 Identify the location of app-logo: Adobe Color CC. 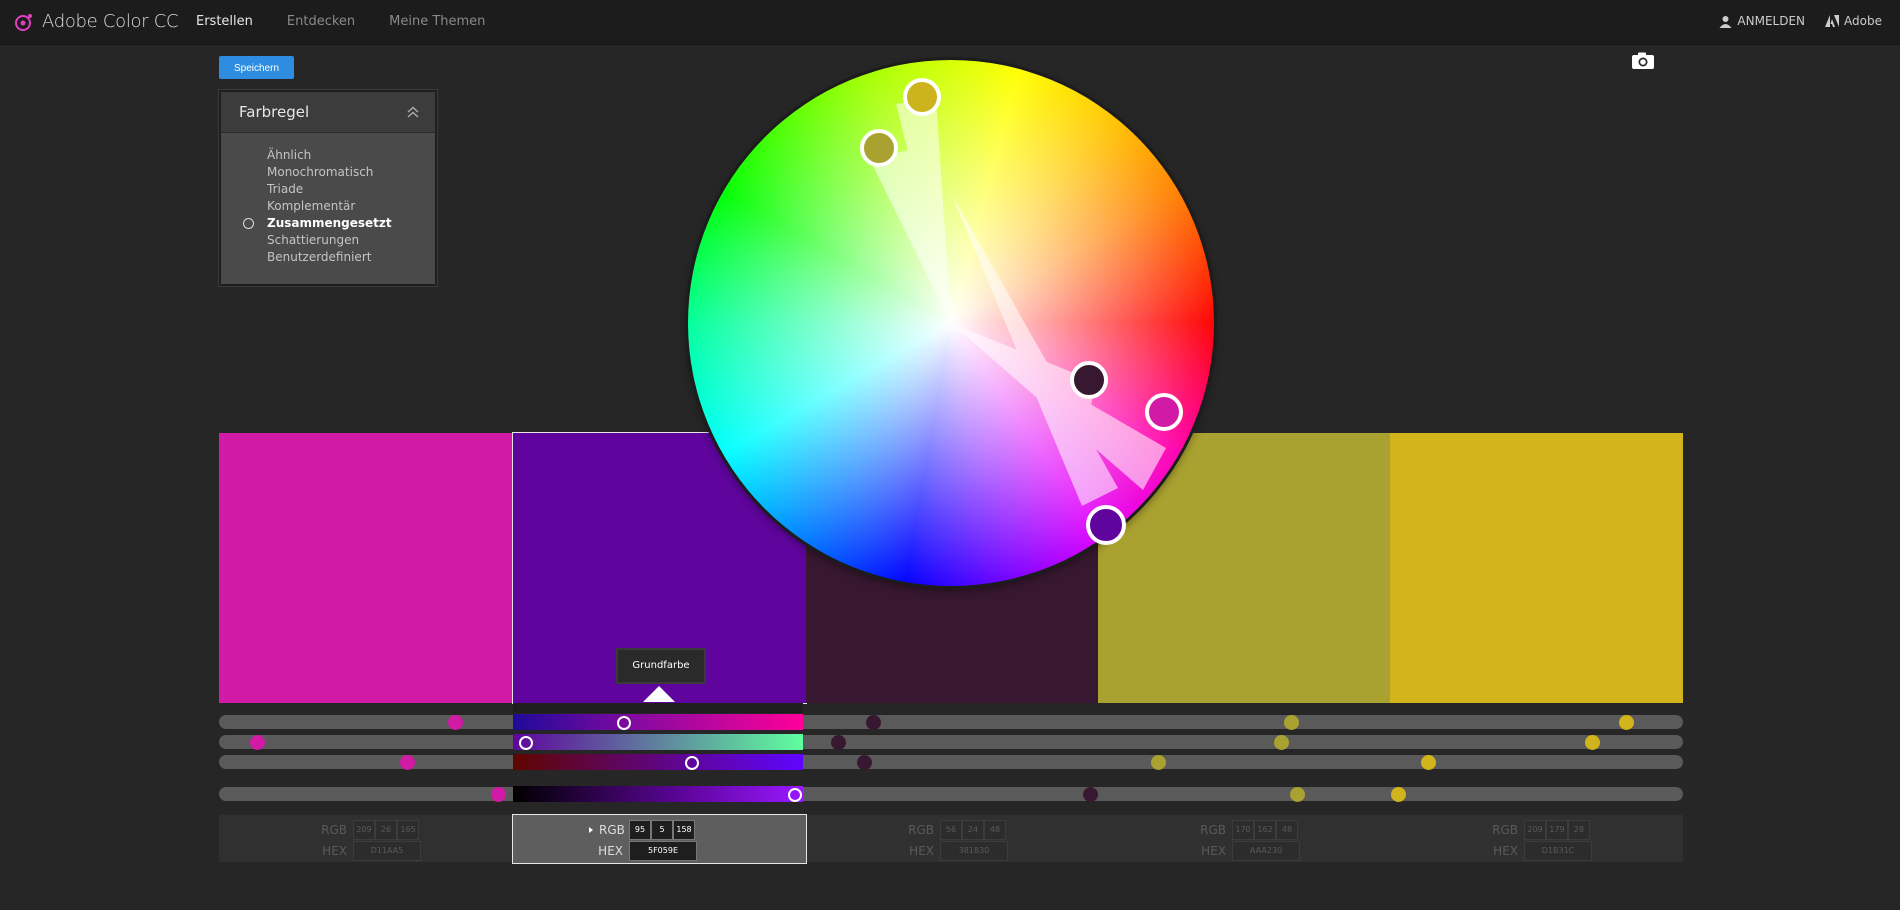
(96, 21).